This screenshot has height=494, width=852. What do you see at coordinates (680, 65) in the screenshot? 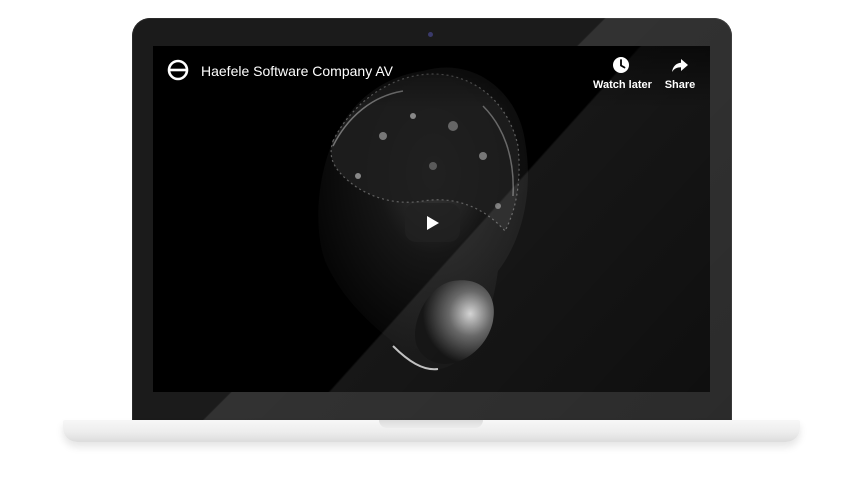
I see `share-arrow-icon` at bounding box center [680, 65].